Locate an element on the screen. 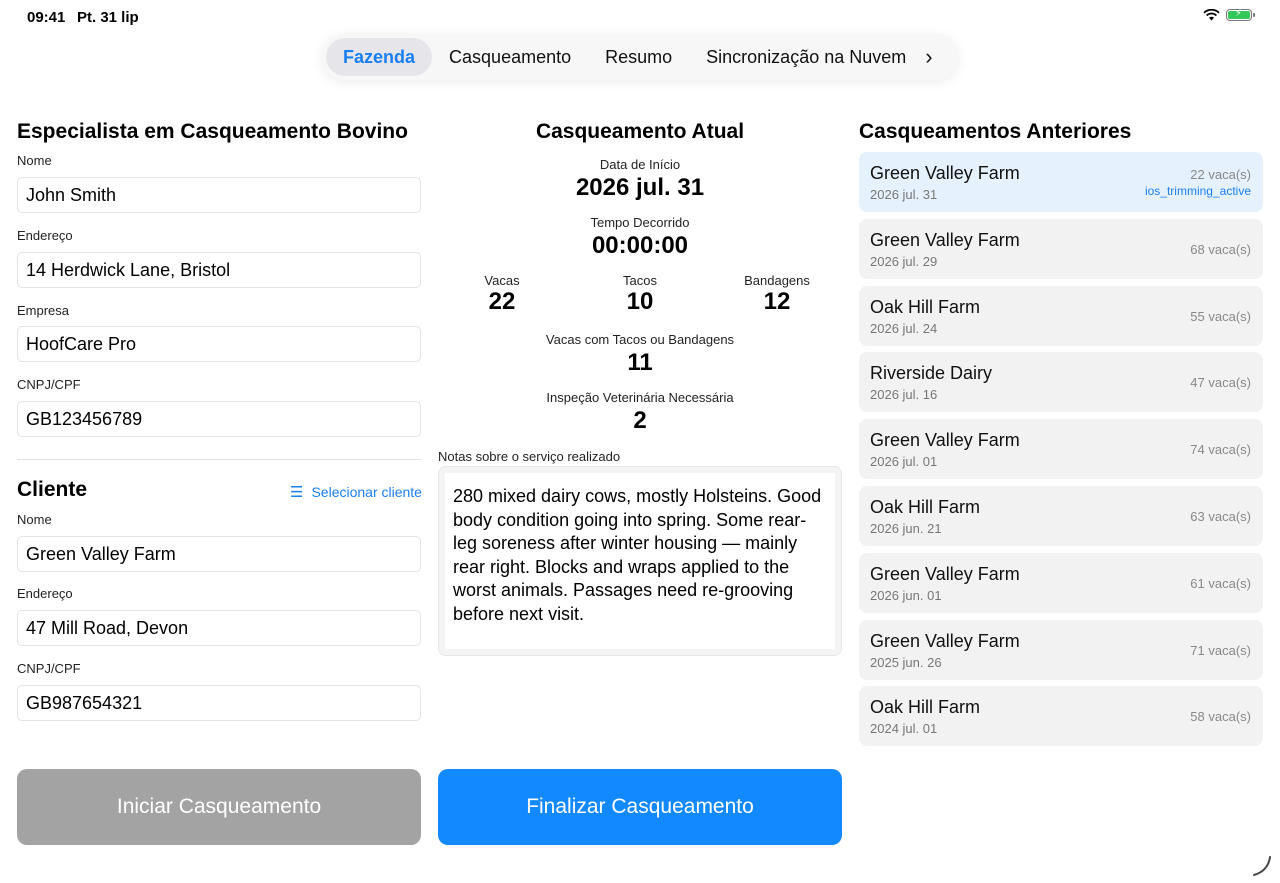 This screenshot has height=883, width=1280. cows-stat: Vacas 22 is located at coordinates (502, 294).